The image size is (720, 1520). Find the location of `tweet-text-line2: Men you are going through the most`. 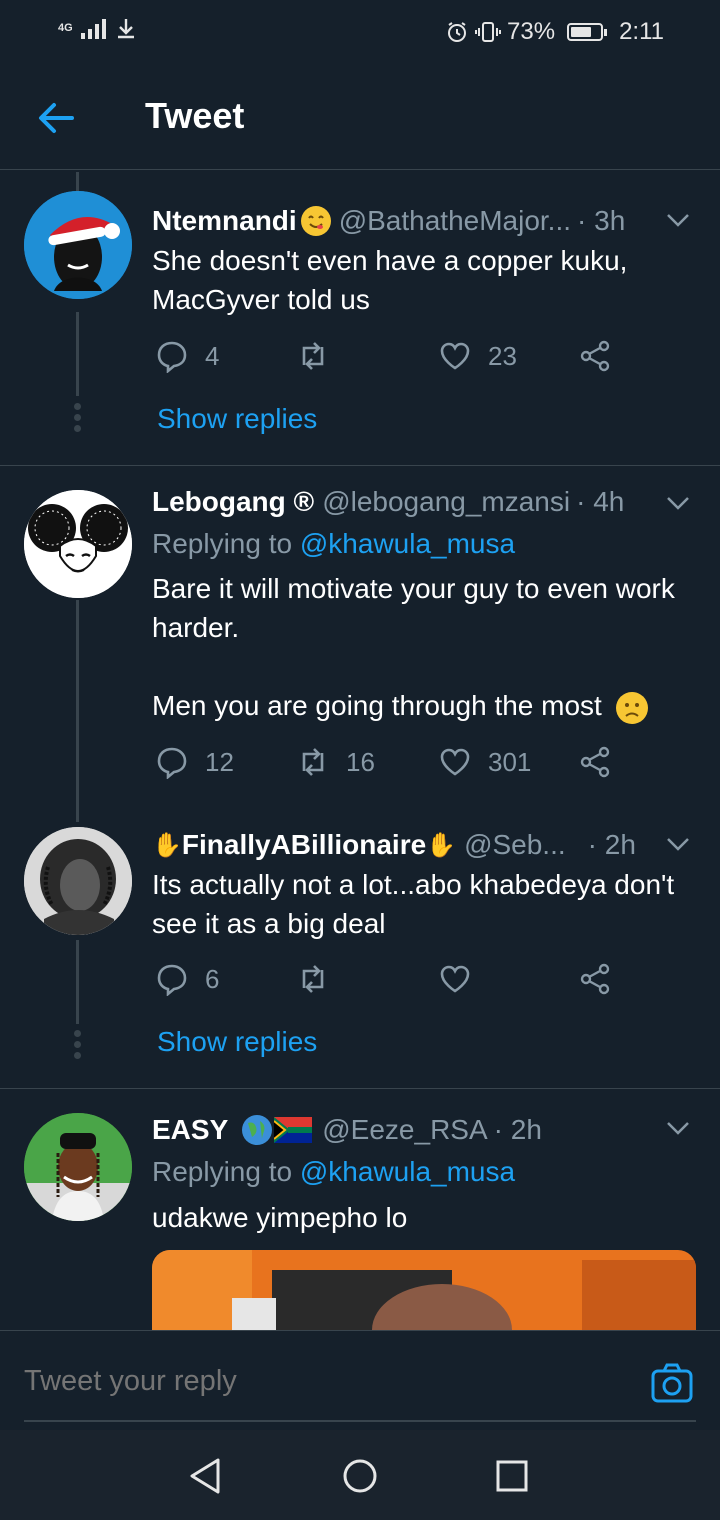

tweet-text-line2: Men you are going through the most is located at coordinates (422, 705).